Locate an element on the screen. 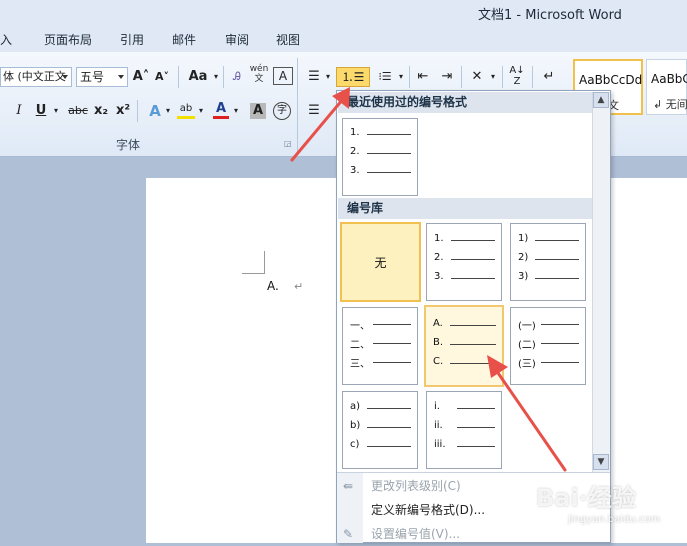 The image size is (687, 546). font-name-value: 体 (中文正文 is located at coordinates (34, 76).